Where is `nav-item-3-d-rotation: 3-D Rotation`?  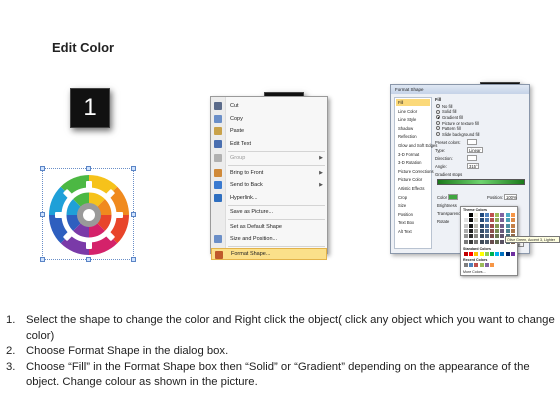 nav-item-3-d-rotation: 3-D Rotation is located at coordinates (413, 162).